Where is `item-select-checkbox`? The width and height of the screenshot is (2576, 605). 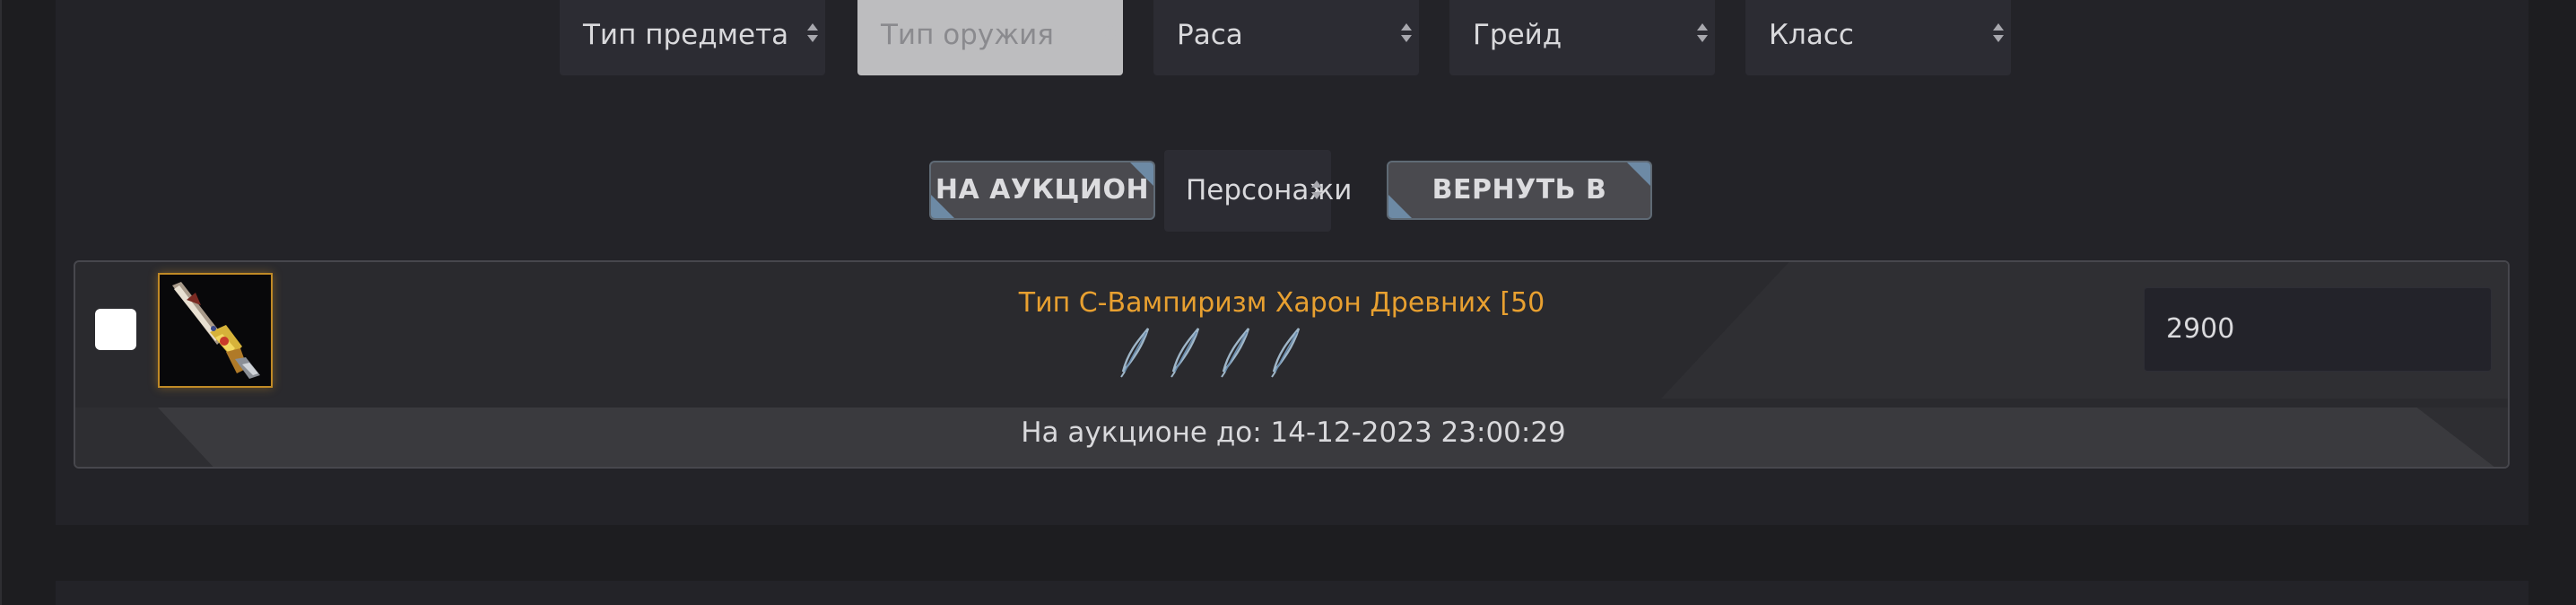
item-select-checkbox is located at coordinates (115, 329).